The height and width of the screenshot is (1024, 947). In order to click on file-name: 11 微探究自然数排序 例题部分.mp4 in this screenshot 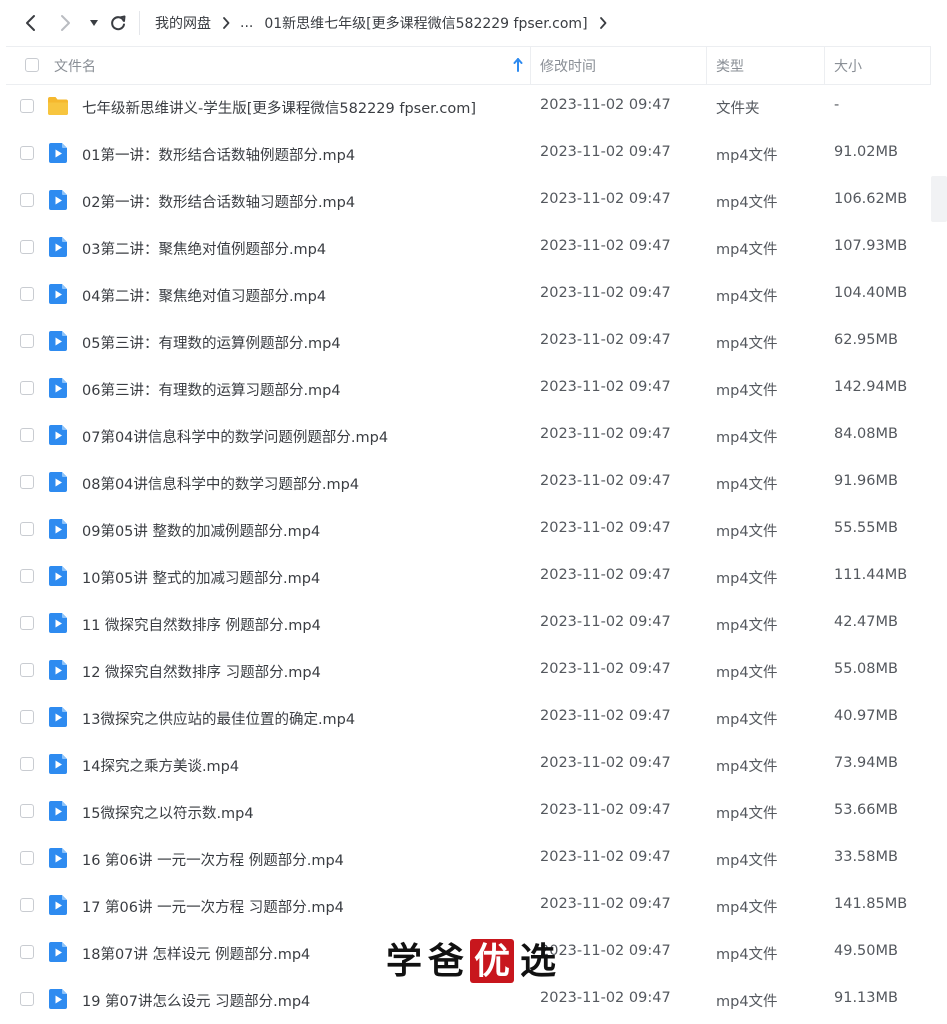, I will do `click(201, 624)`.